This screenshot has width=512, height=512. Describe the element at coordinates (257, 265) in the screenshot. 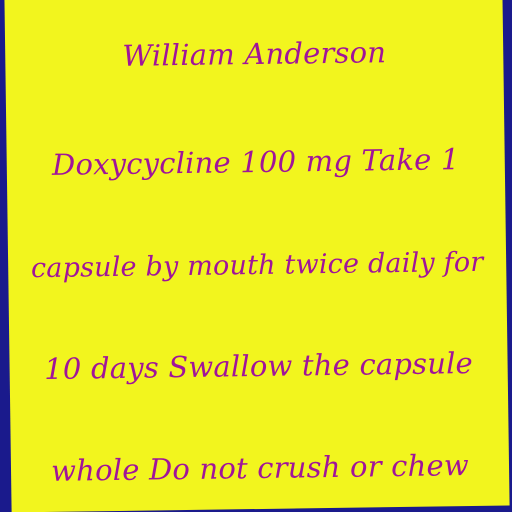

I see `instruction-line-2: capsule by mouth twice daily for` at that location.